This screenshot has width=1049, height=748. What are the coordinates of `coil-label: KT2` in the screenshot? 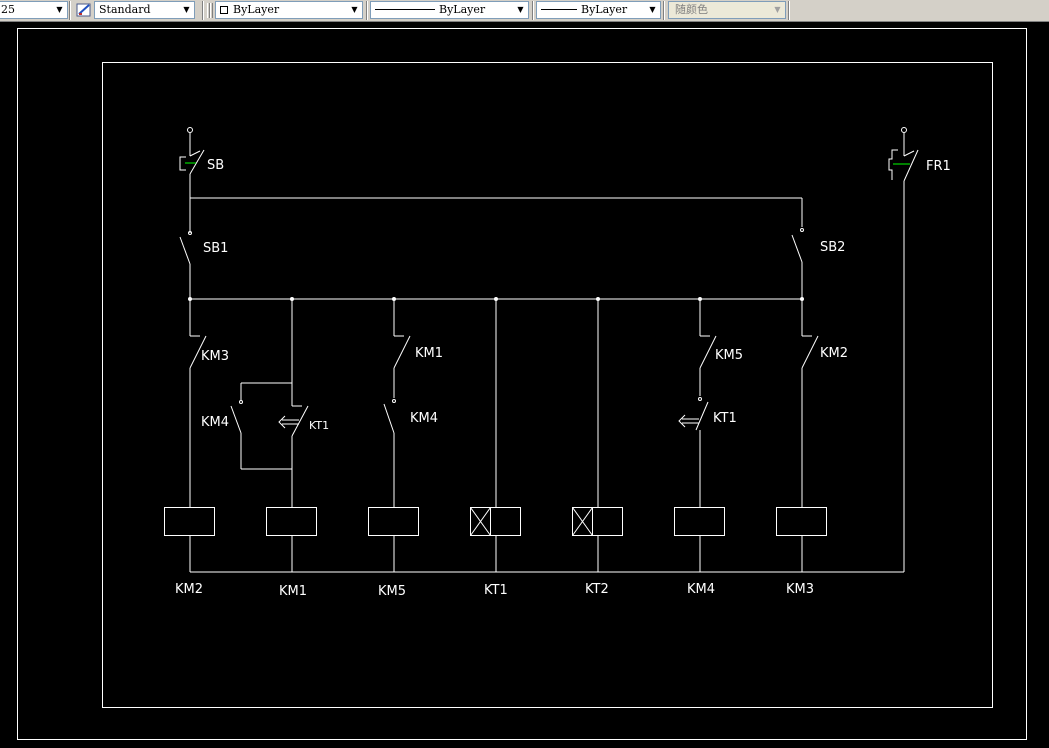 It's located at (597, 589).